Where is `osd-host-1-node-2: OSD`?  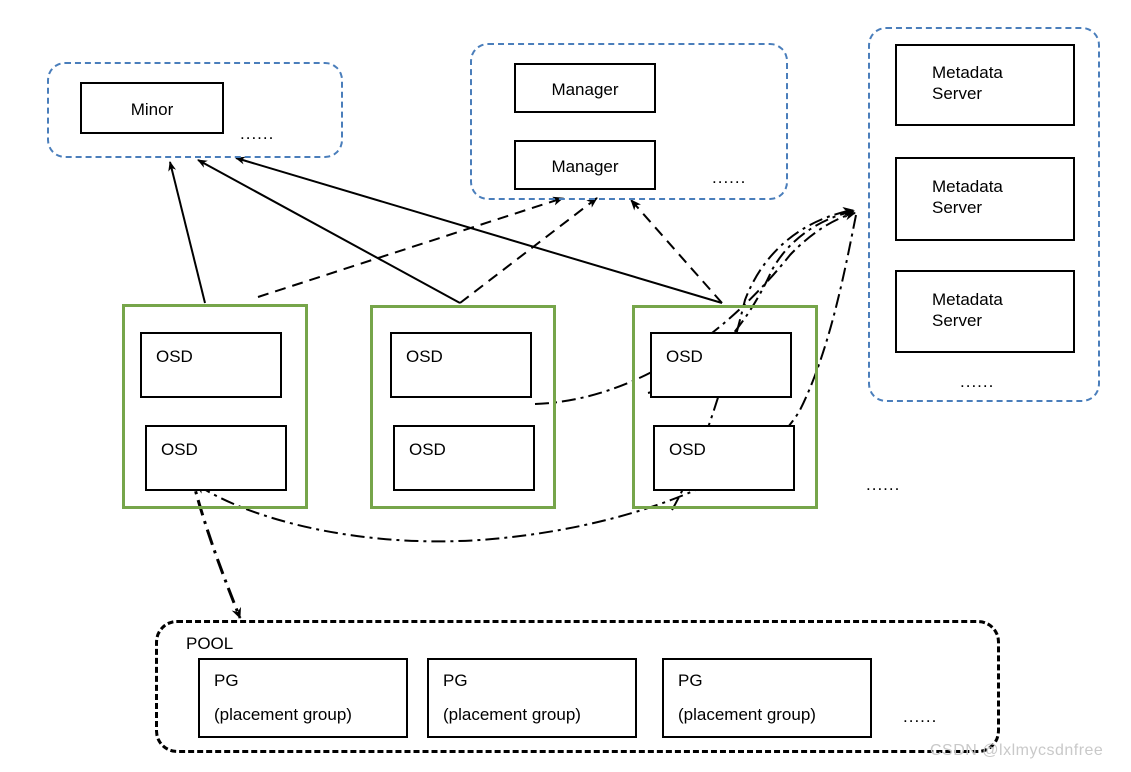
osd-host-1-node-2: OSD is located at coordinates (216, 458).